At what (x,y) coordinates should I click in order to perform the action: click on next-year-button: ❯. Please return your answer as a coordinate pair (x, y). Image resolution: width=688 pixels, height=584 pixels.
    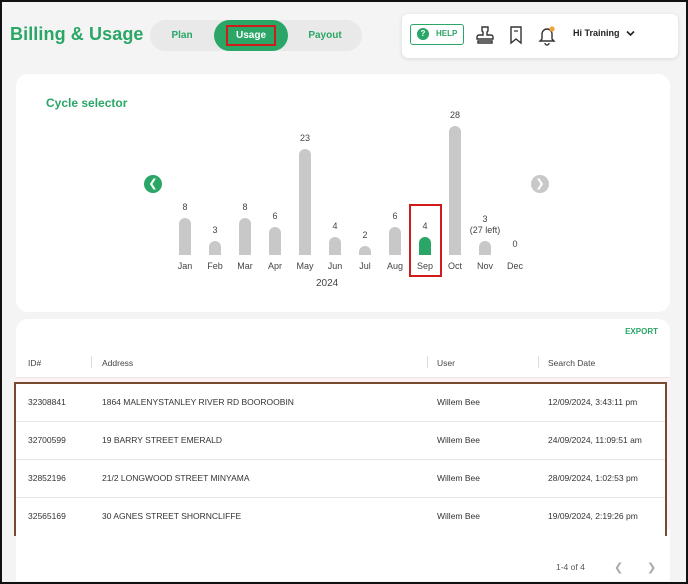
    Looking at the image, I should click on (540, 184).